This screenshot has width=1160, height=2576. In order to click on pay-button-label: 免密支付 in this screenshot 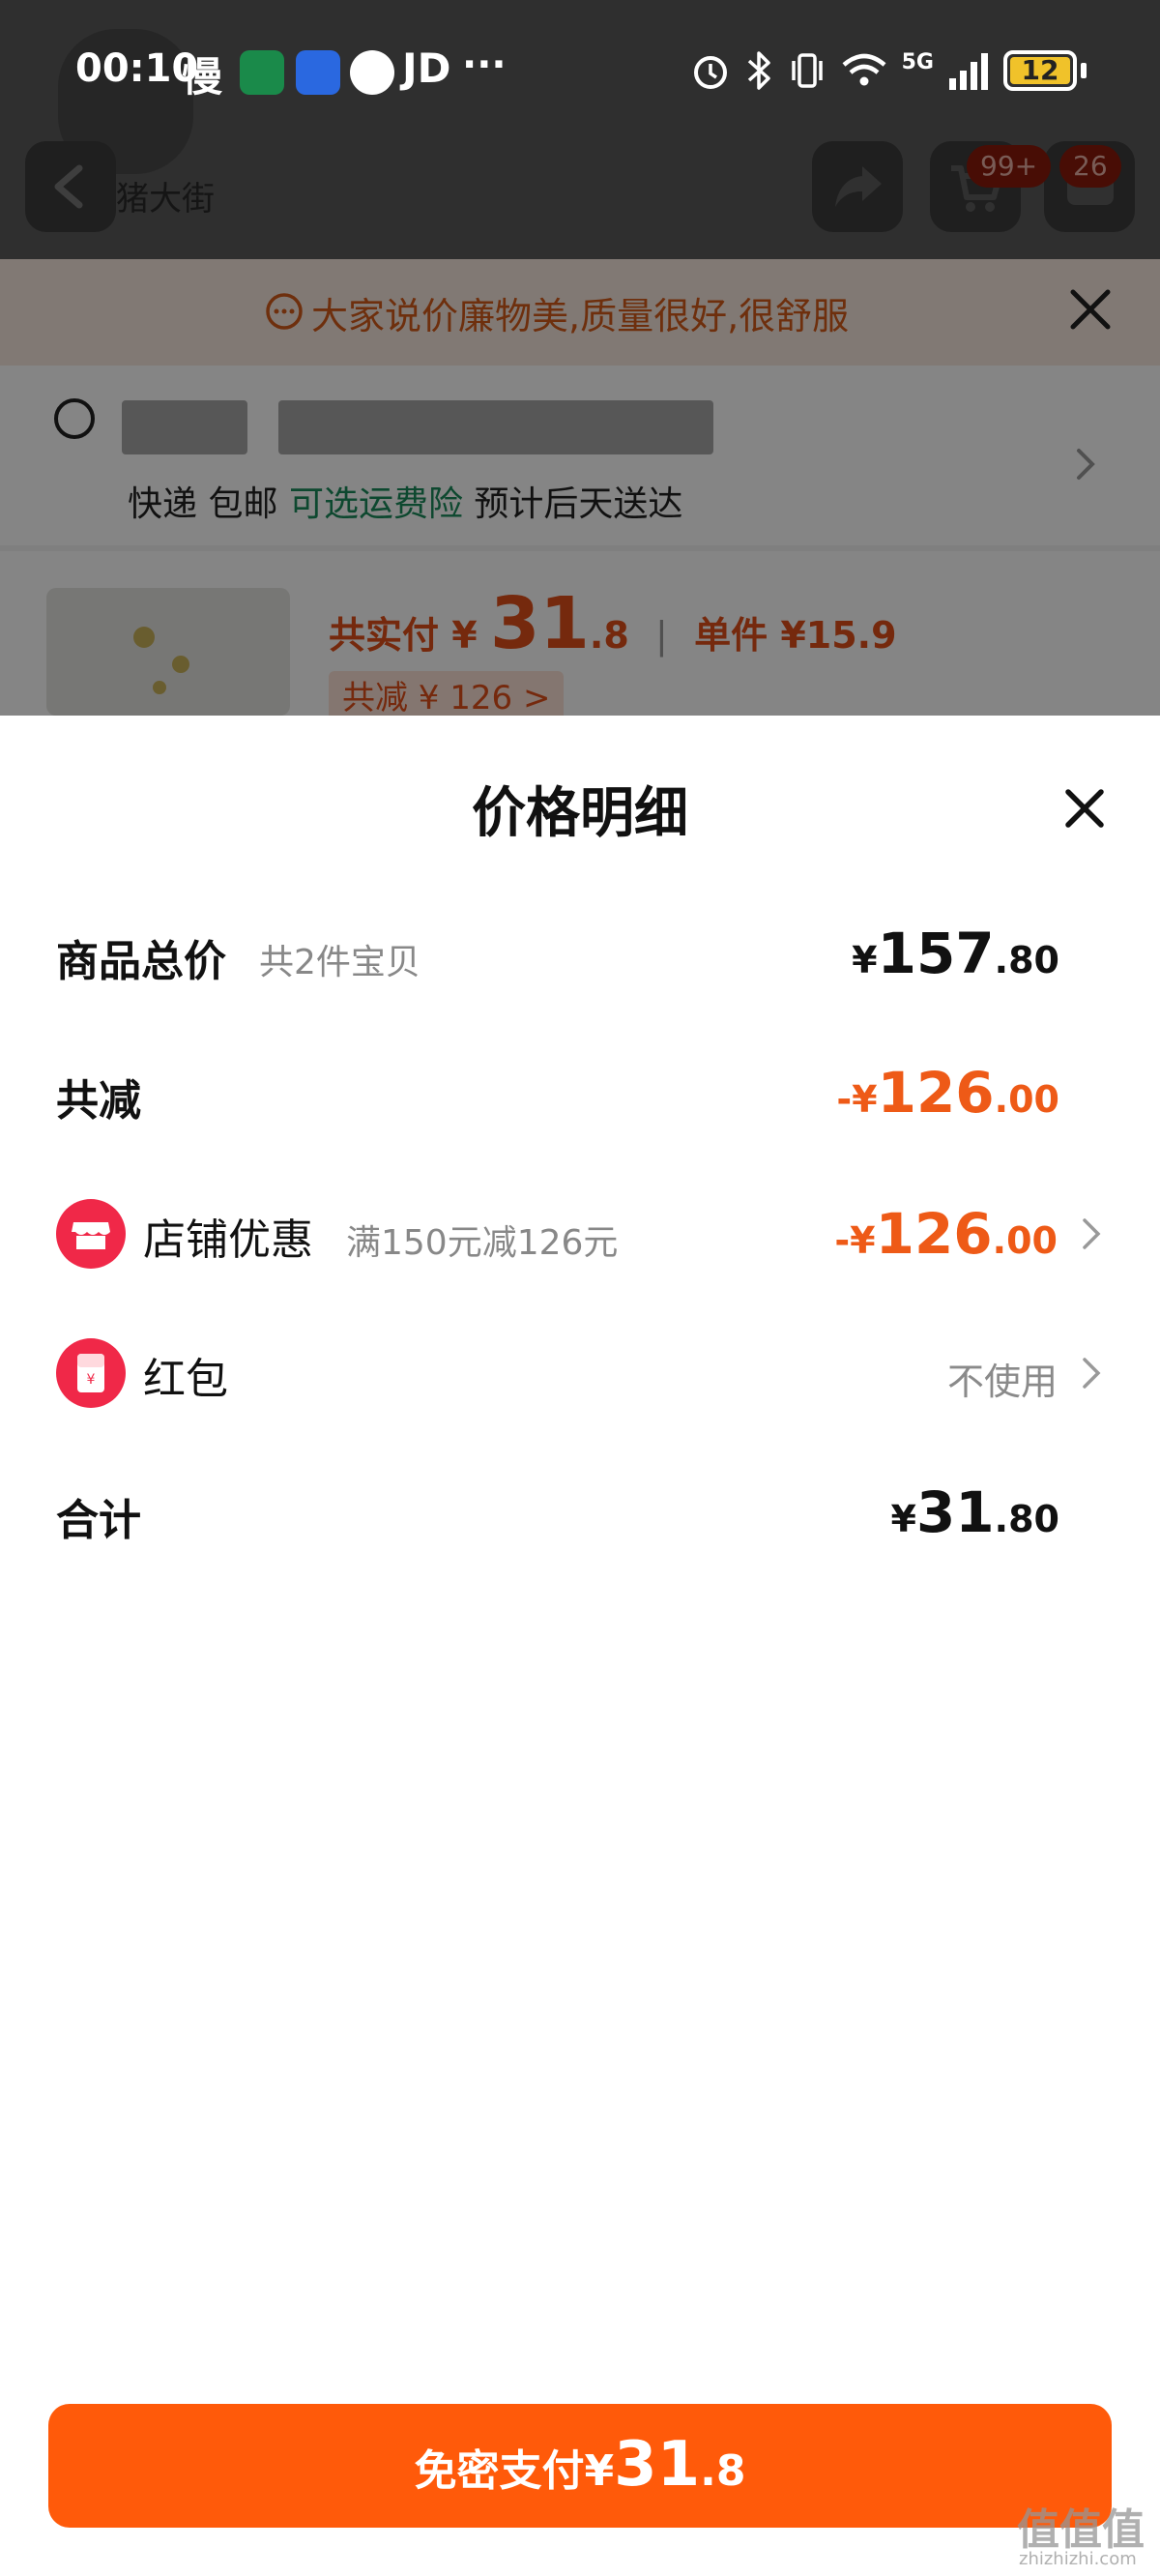, I will do `click(500, 2471)`.